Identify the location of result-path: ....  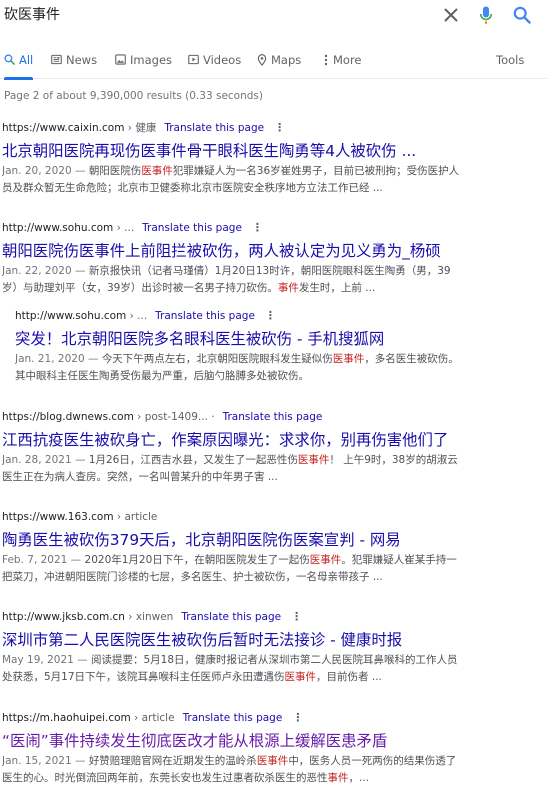
(129, 228).